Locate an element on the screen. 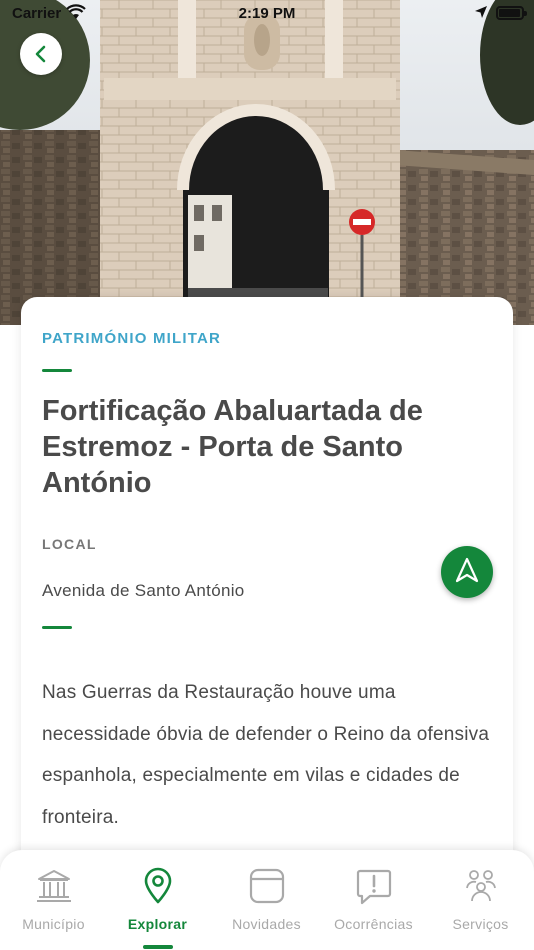 This screenshot has height=950, width=534. navigation-arrow-icon is located at coordinates (467, 572).